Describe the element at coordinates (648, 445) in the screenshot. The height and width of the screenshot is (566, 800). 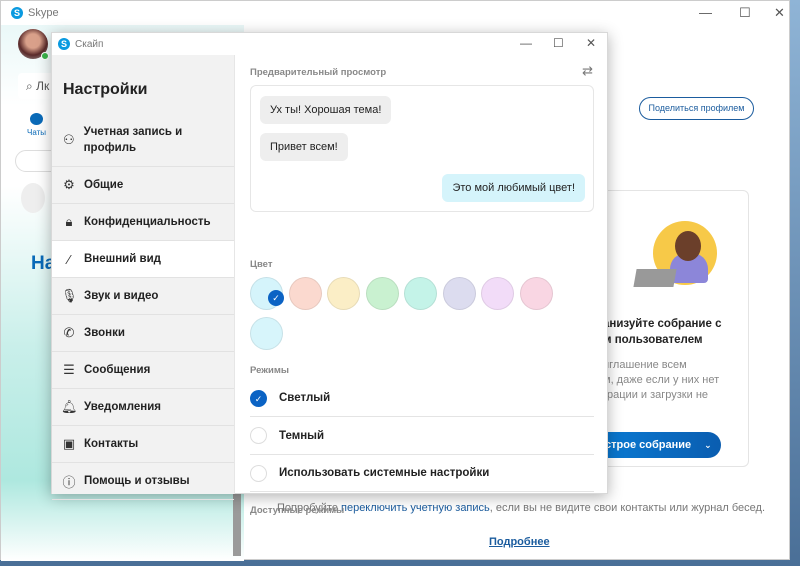
I see `button-label: строе собрание` at that location.